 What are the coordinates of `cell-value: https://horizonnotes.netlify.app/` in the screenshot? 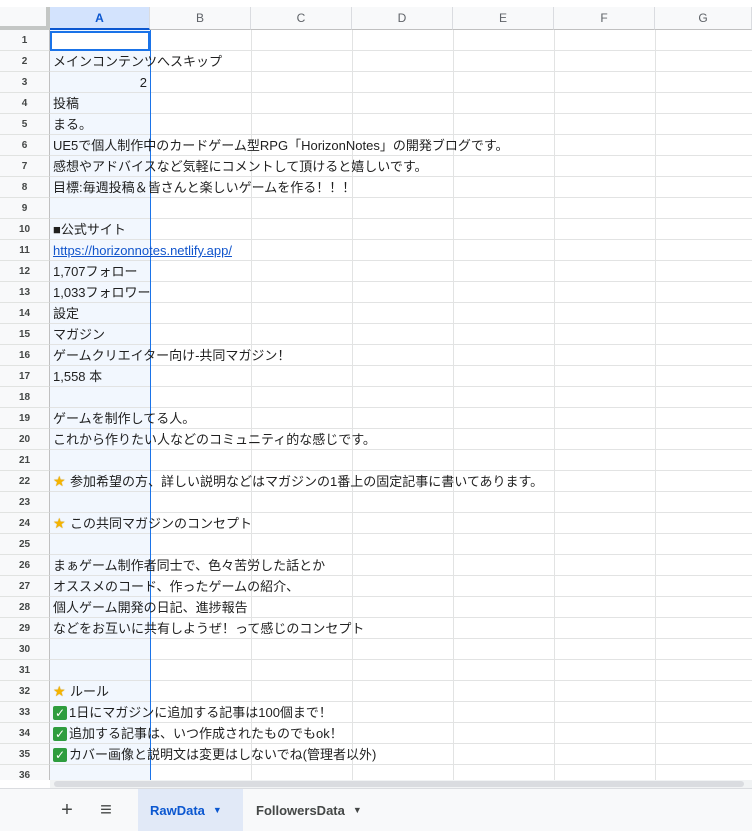 It's located at (142, 250).